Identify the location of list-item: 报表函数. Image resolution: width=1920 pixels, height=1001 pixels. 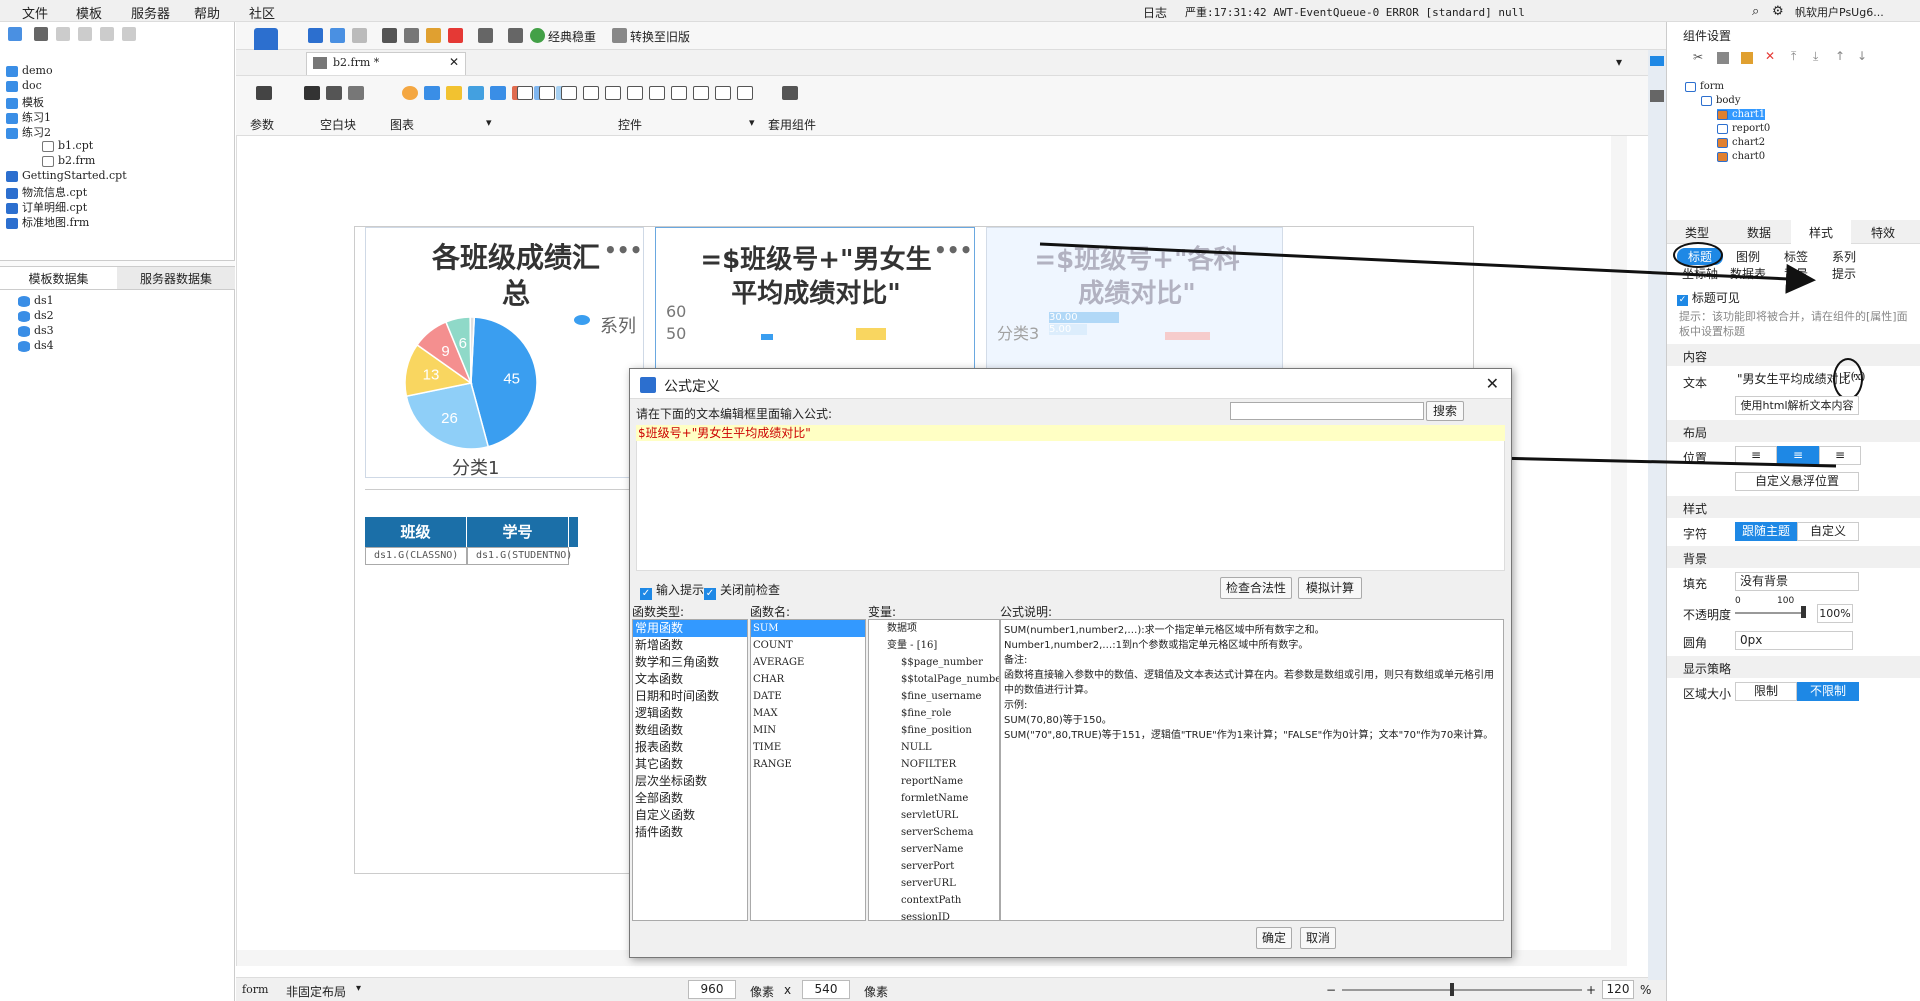
(690, 747).